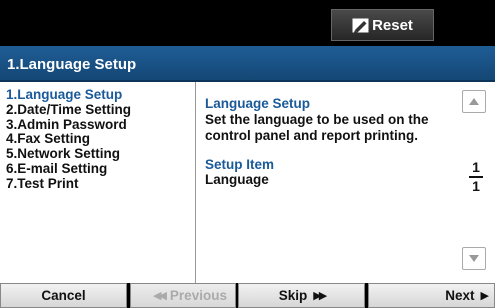 This screenshot has width=495, height=308. What do you see at coordinates (247, 64) in the screenshot?
I see `page-title: 1.Language Setup` at bounding box center [247, 64].